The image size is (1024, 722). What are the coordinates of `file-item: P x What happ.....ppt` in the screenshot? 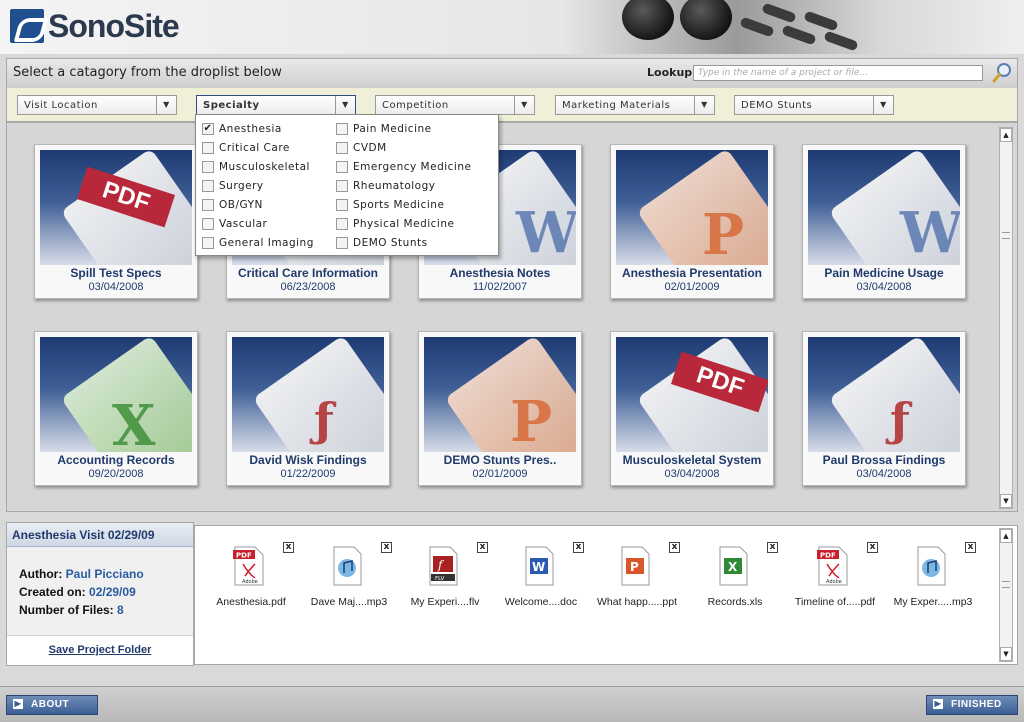 It's located at (637, 574).